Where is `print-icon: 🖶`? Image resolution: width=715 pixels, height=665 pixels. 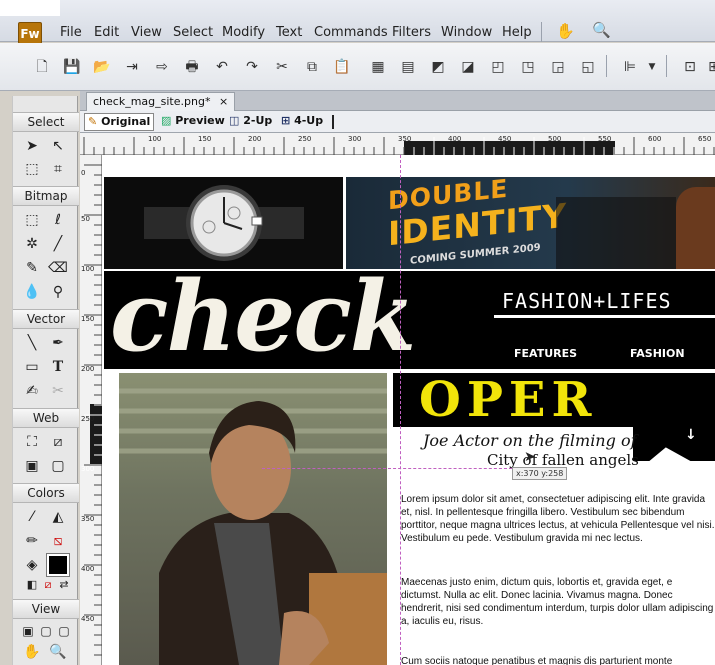 print-icon: 🖶 is located at coordinates (192, 67).